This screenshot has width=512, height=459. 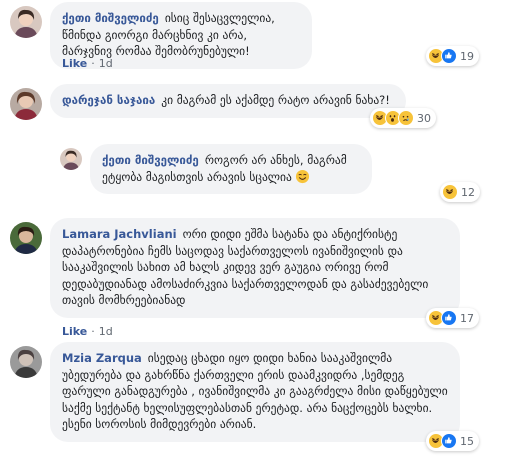 I want to click on reactions-summary: 30, so click(x=403, y=118).